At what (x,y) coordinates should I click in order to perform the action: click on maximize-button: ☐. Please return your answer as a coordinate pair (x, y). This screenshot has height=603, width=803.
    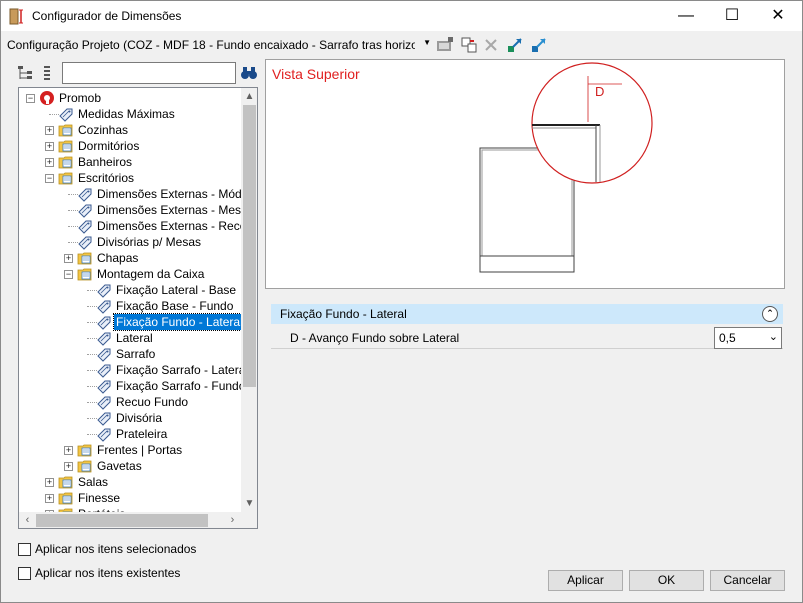
    Looking at the image, I should click on (732, 16).